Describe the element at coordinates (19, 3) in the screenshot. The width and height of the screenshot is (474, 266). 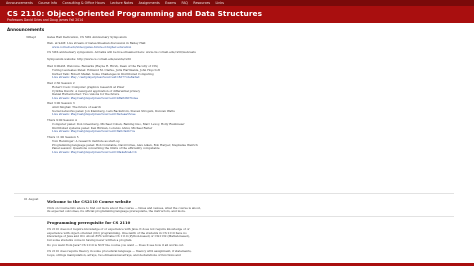
I see `nav-announcements: Announcements` at that location.